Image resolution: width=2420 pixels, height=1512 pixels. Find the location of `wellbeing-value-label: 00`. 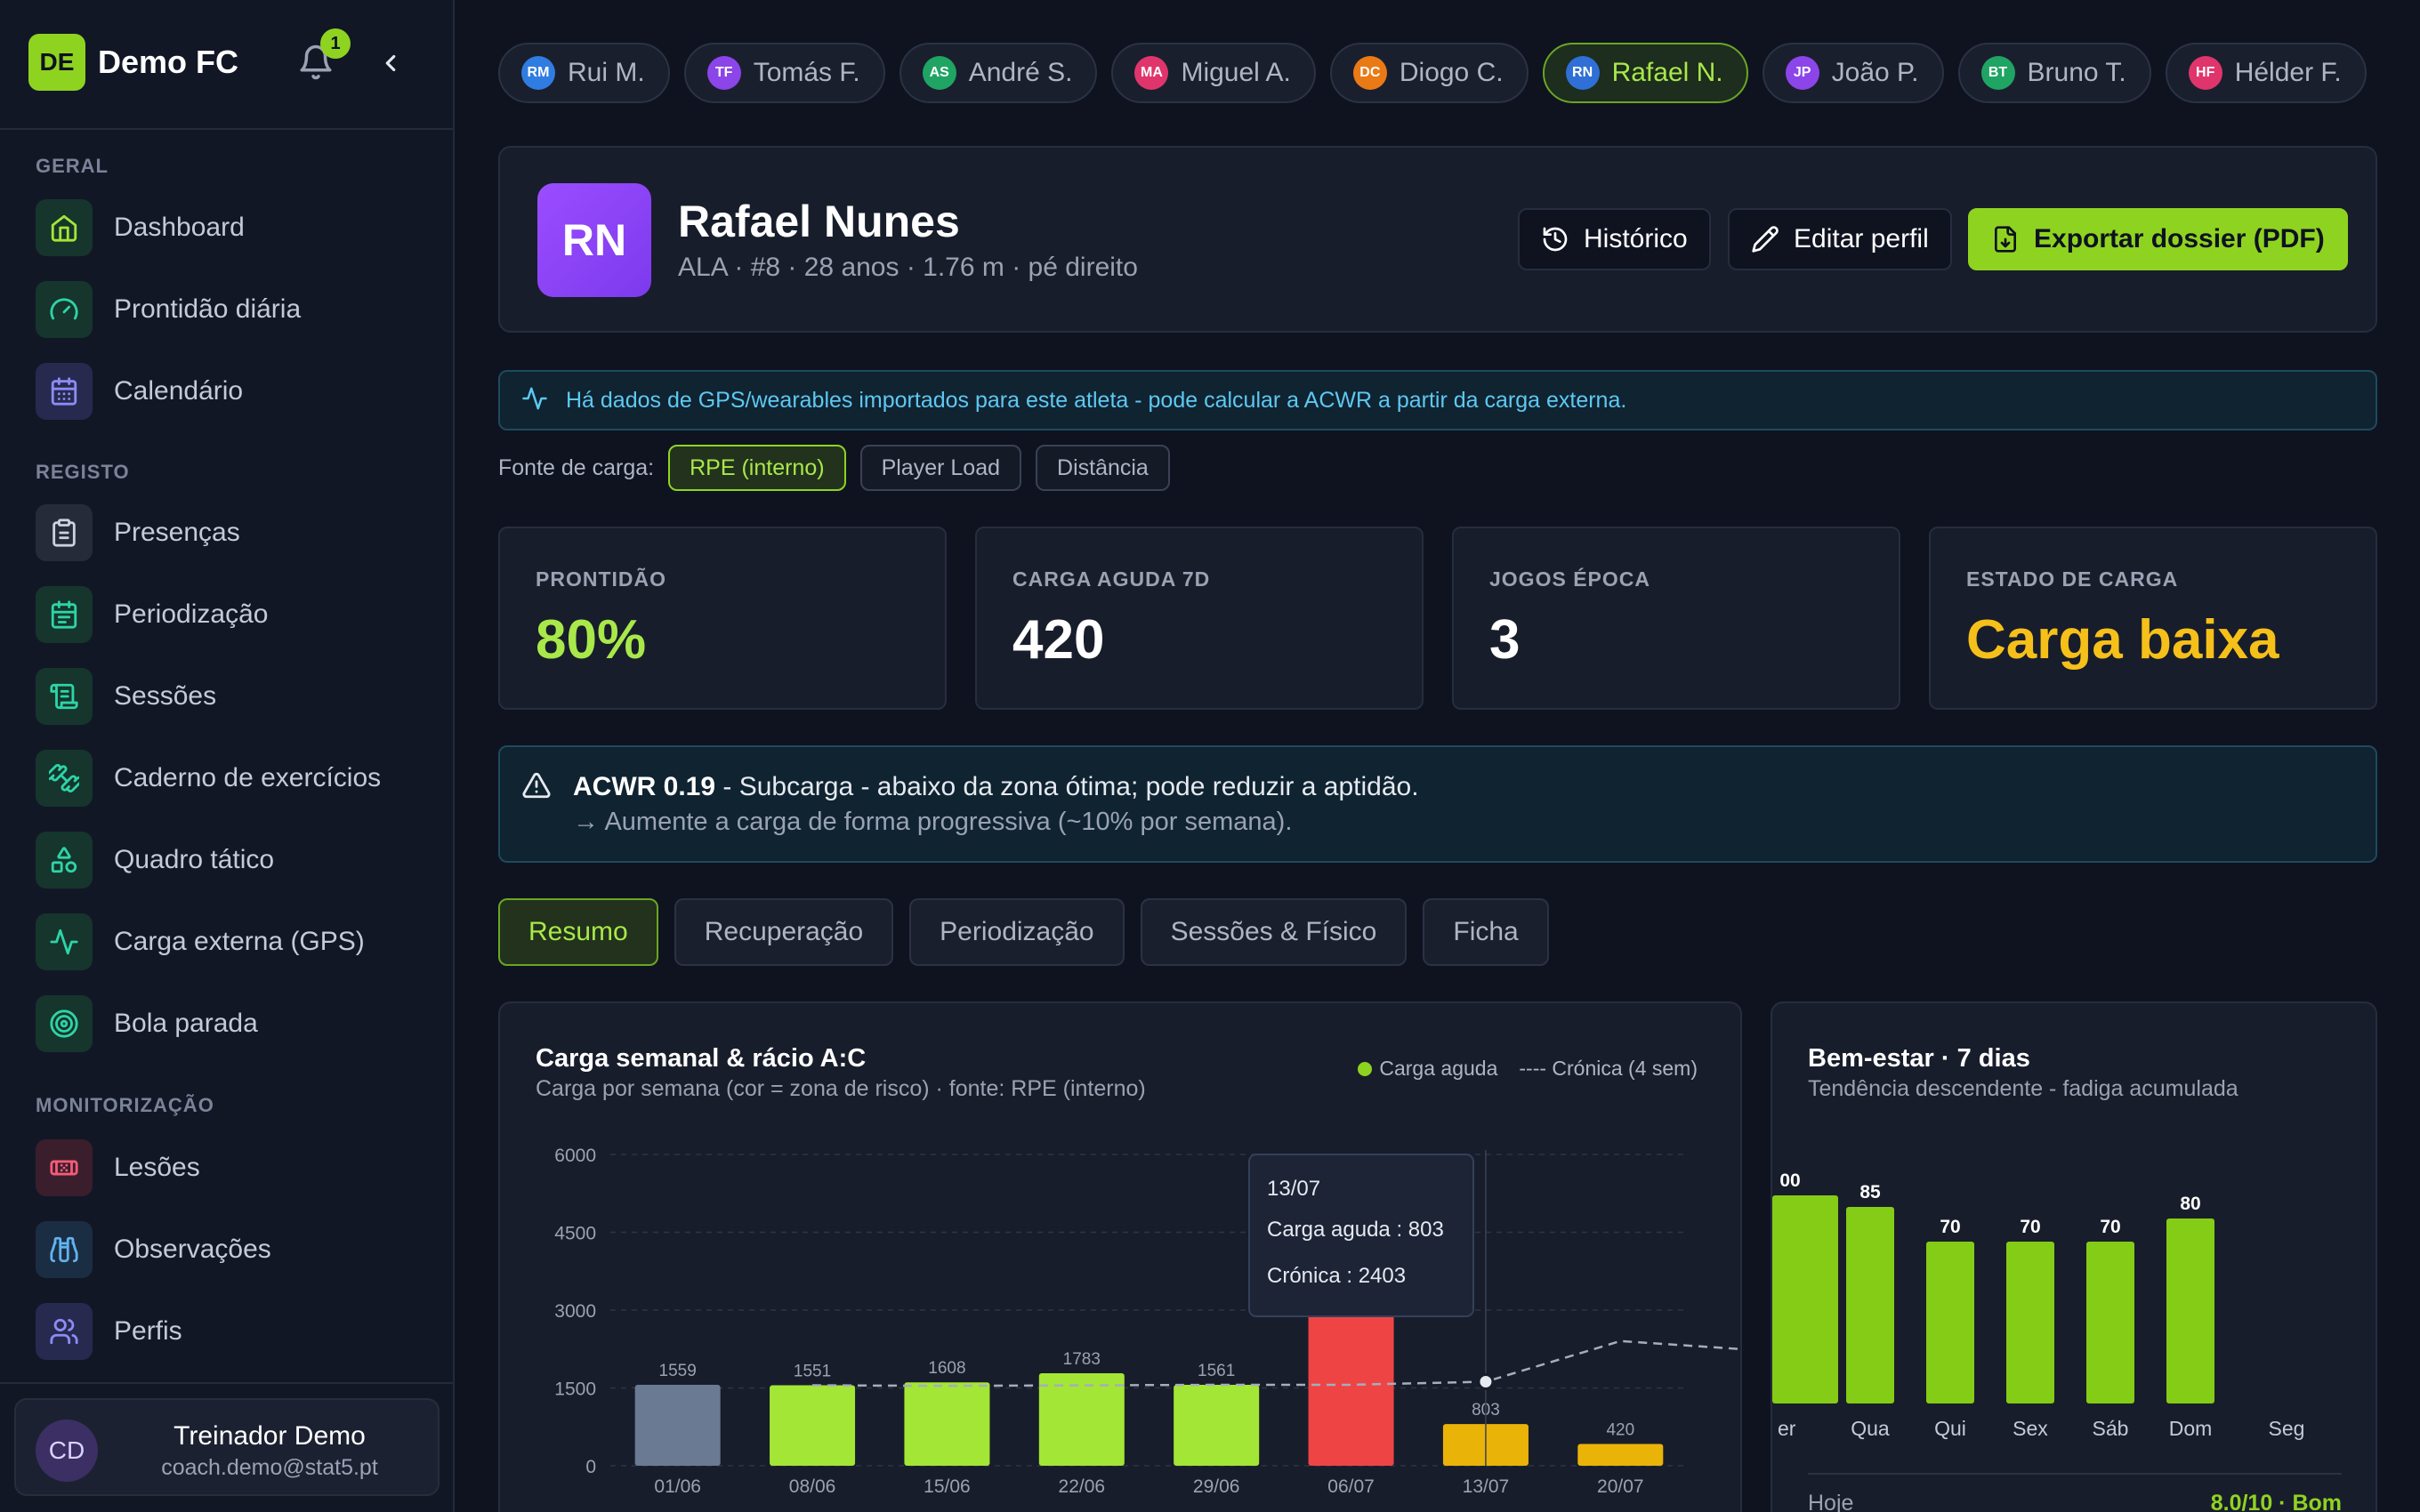

wellbeing-value-label: 00 is located at coordinates (1789, 1180).